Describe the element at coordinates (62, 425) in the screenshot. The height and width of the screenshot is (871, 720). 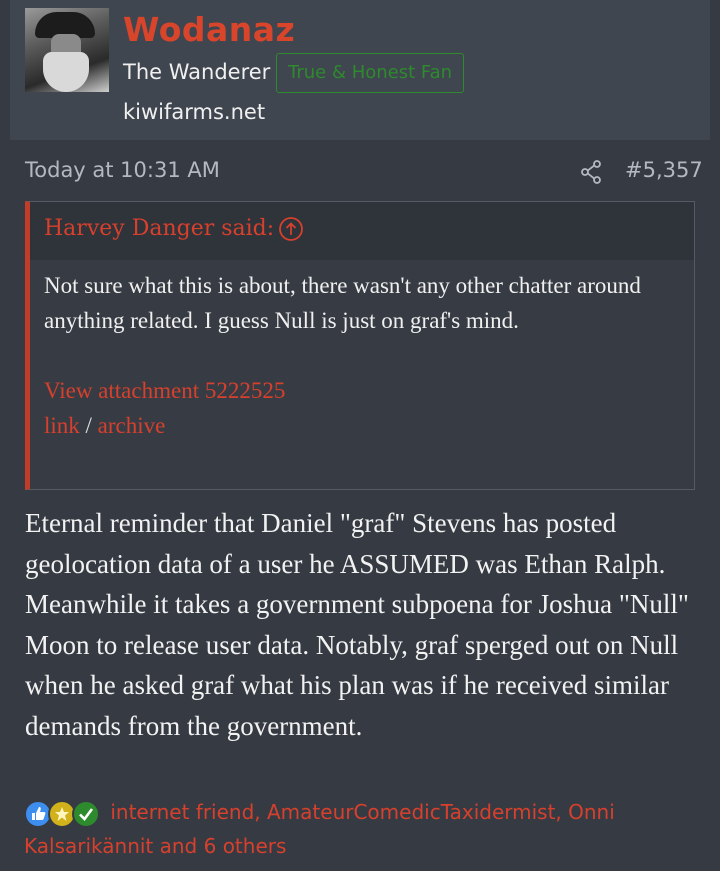
I see `link-link: link` at that location.